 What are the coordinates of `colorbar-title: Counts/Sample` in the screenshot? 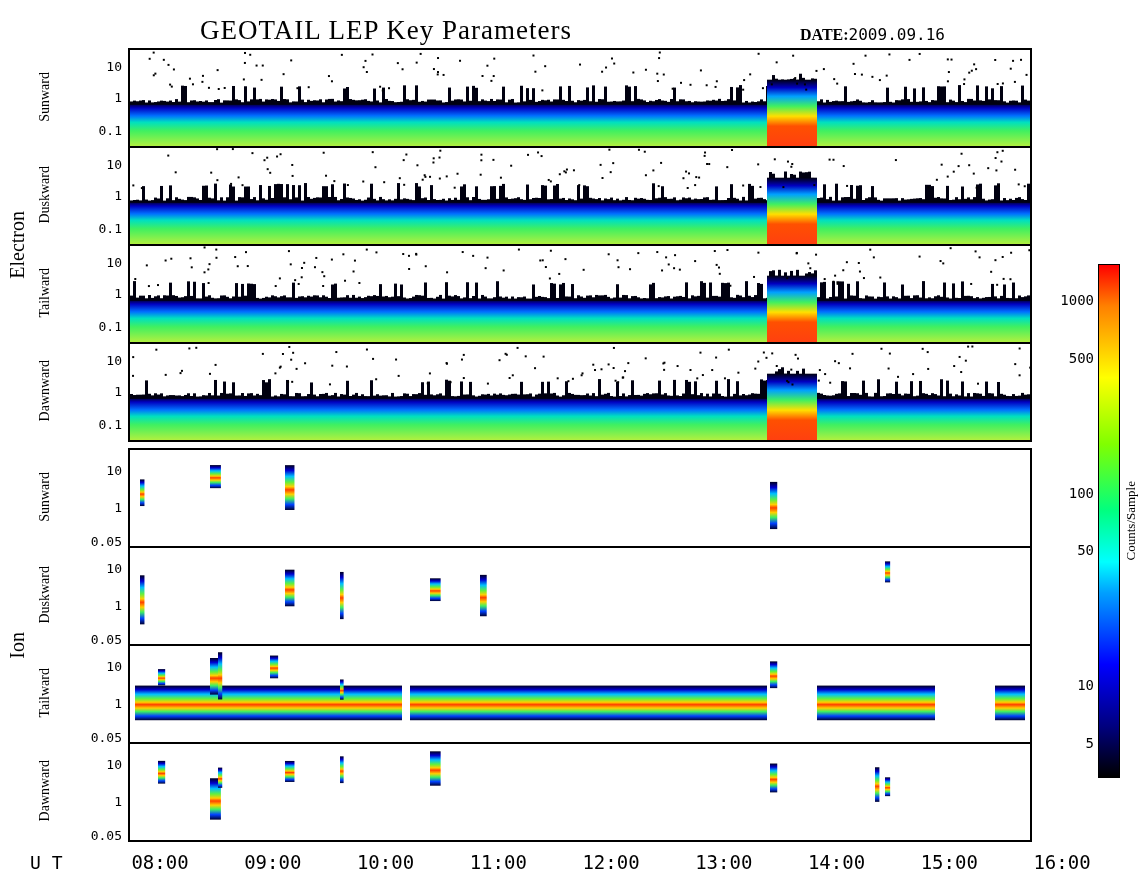 It's located at (1131, 521).